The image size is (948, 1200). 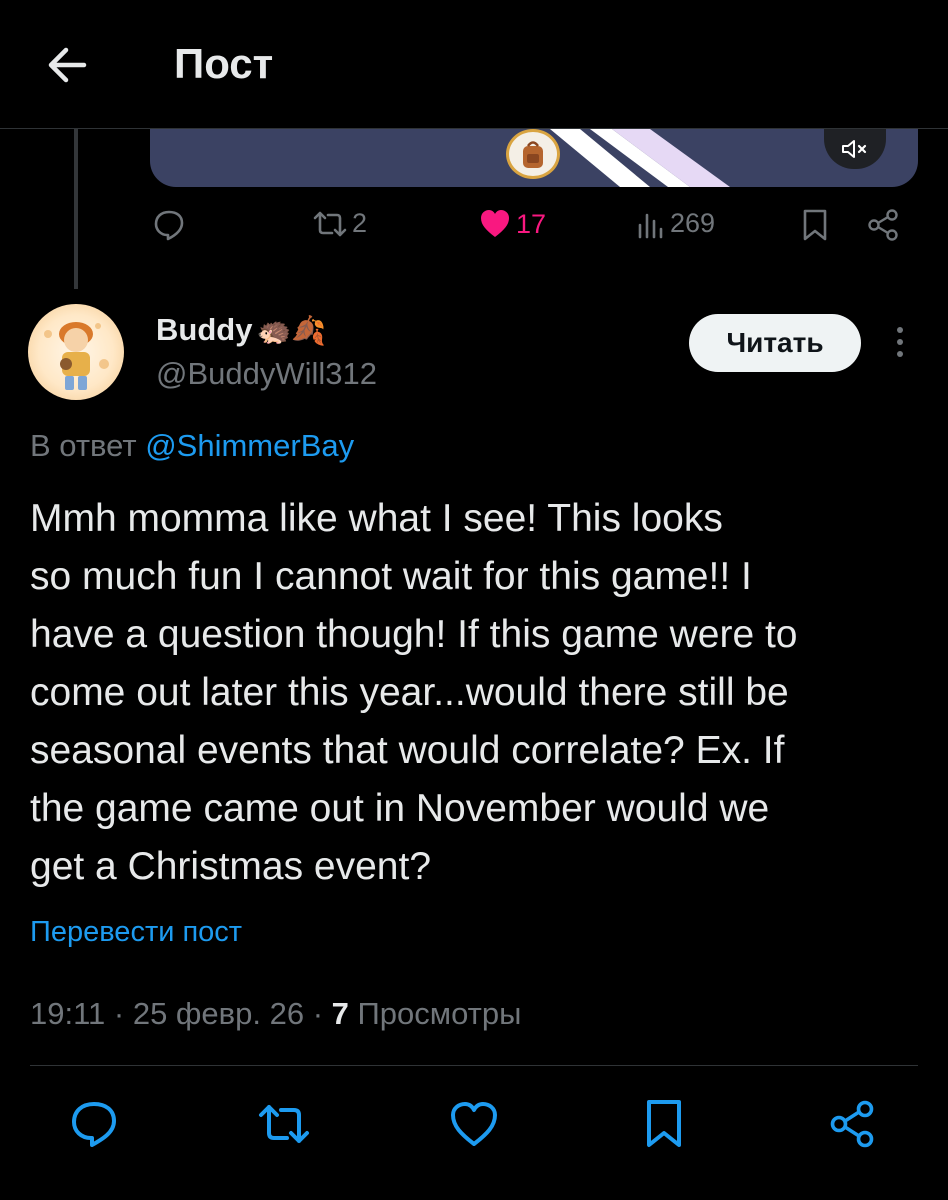 I want to click on video-media, so click(x=534, y=158).